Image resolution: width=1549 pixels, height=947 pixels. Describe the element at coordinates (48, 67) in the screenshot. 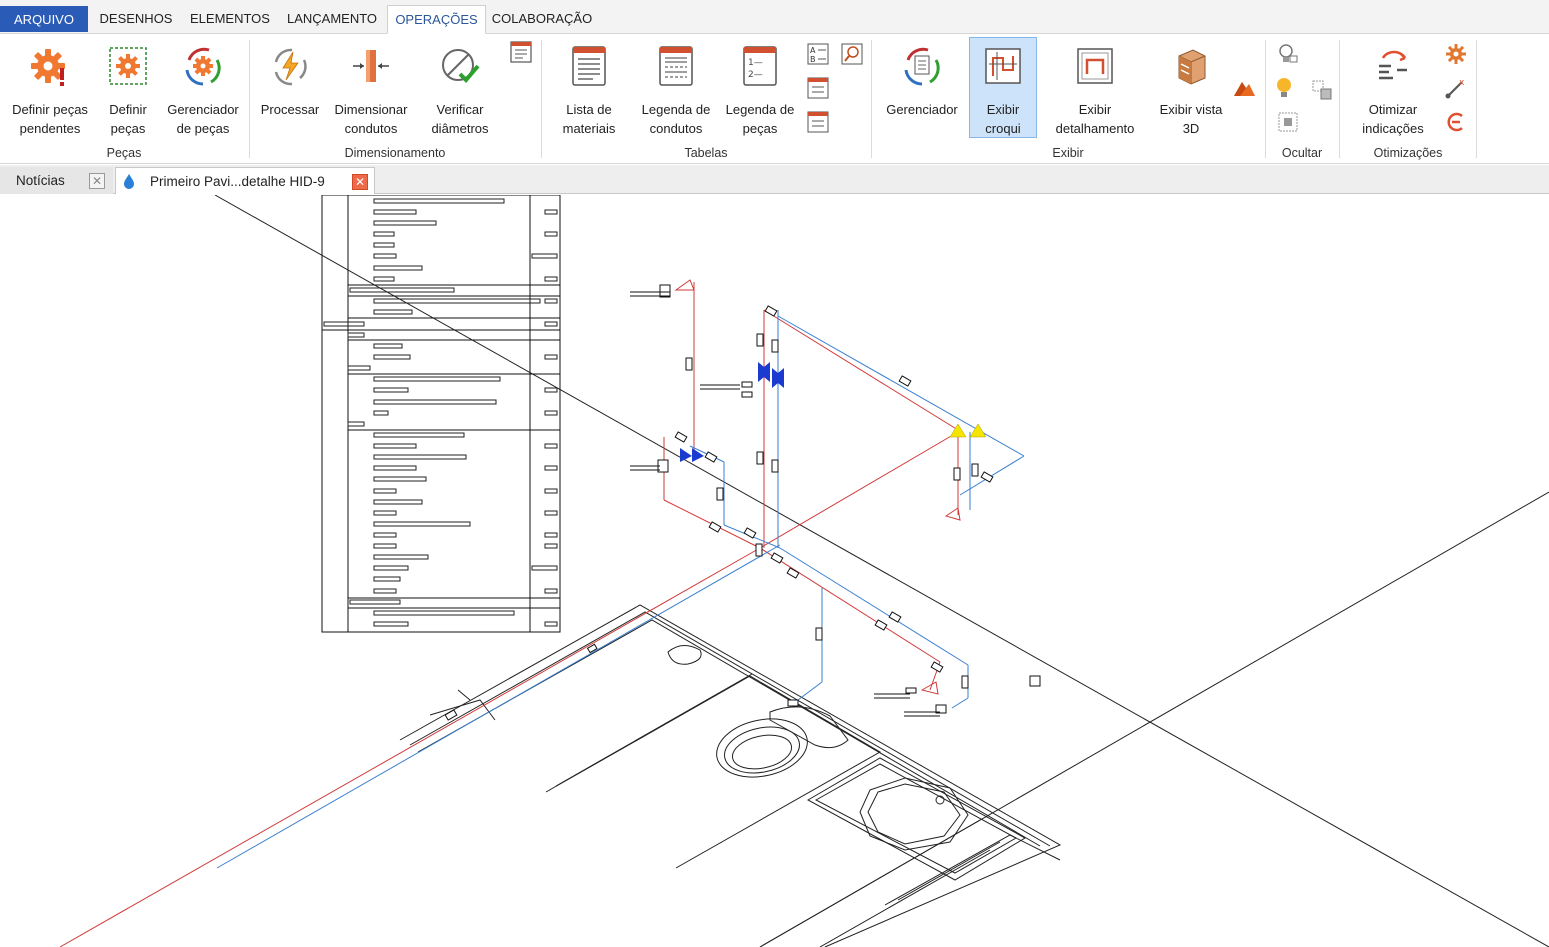

I see `gear-warning-icon` at that location.